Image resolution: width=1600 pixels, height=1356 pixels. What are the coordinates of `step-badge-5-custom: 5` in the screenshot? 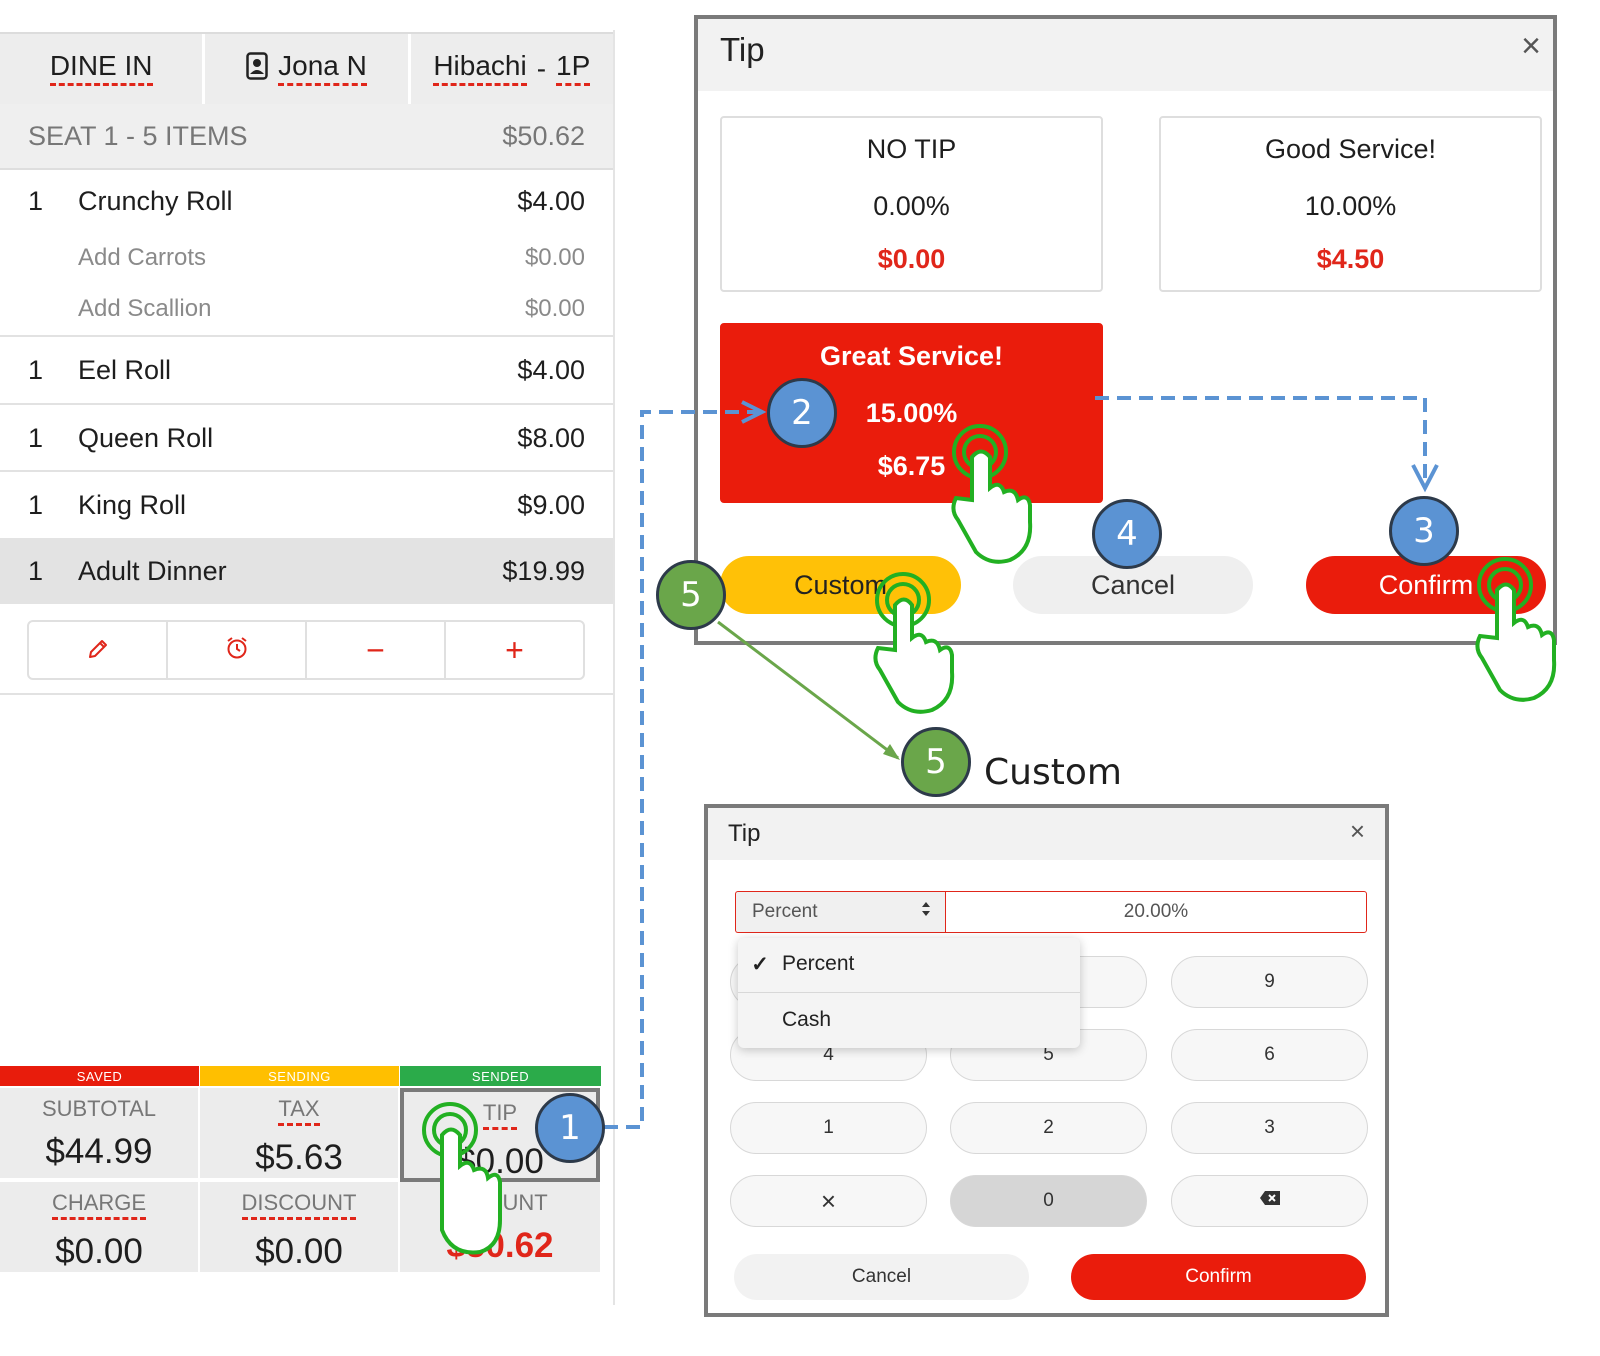 It's located at (936, 762).